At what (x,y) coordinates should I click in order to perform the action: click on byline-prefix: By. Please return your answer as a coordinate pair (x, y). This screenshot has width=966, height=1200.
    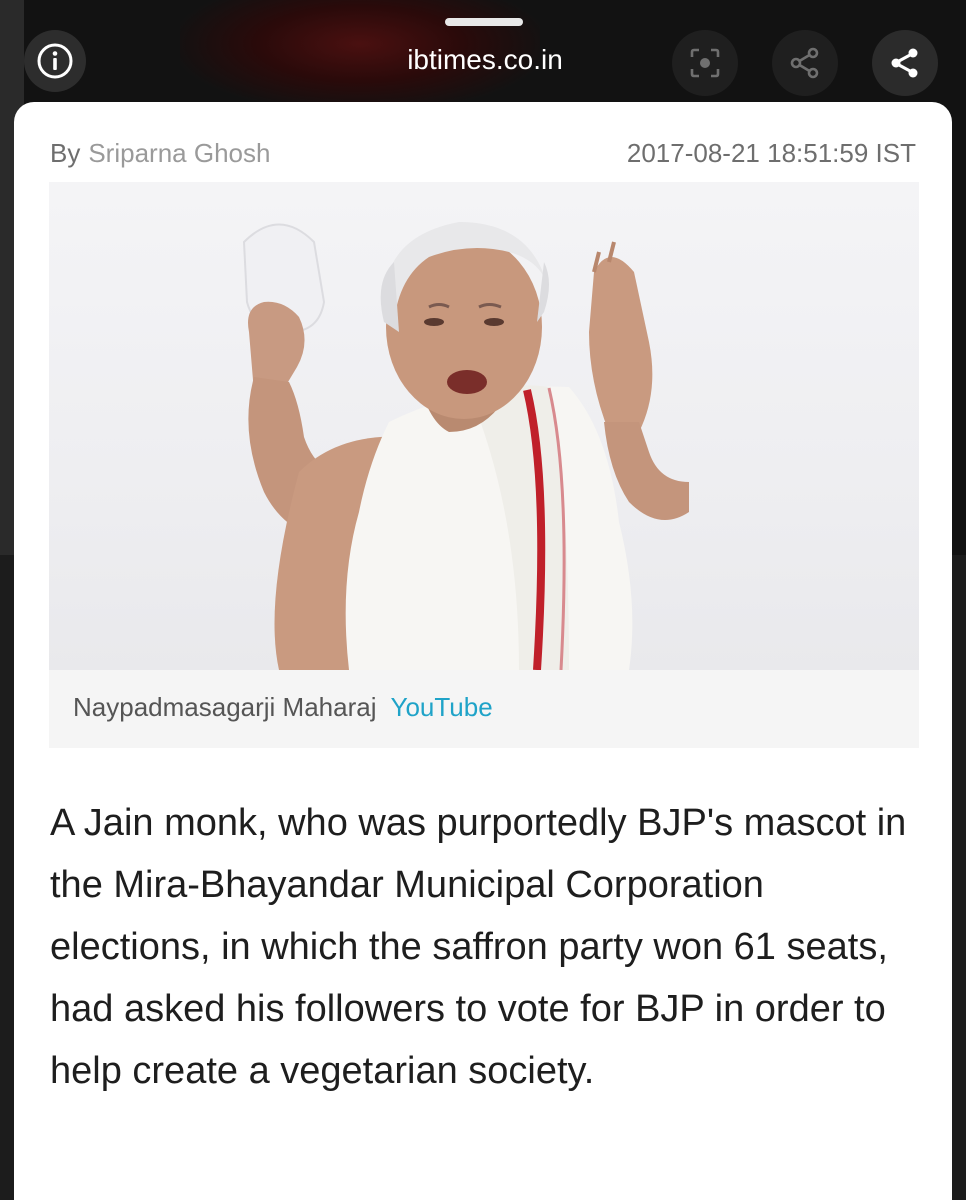
    Looking at the image, I should click on (65, 153).